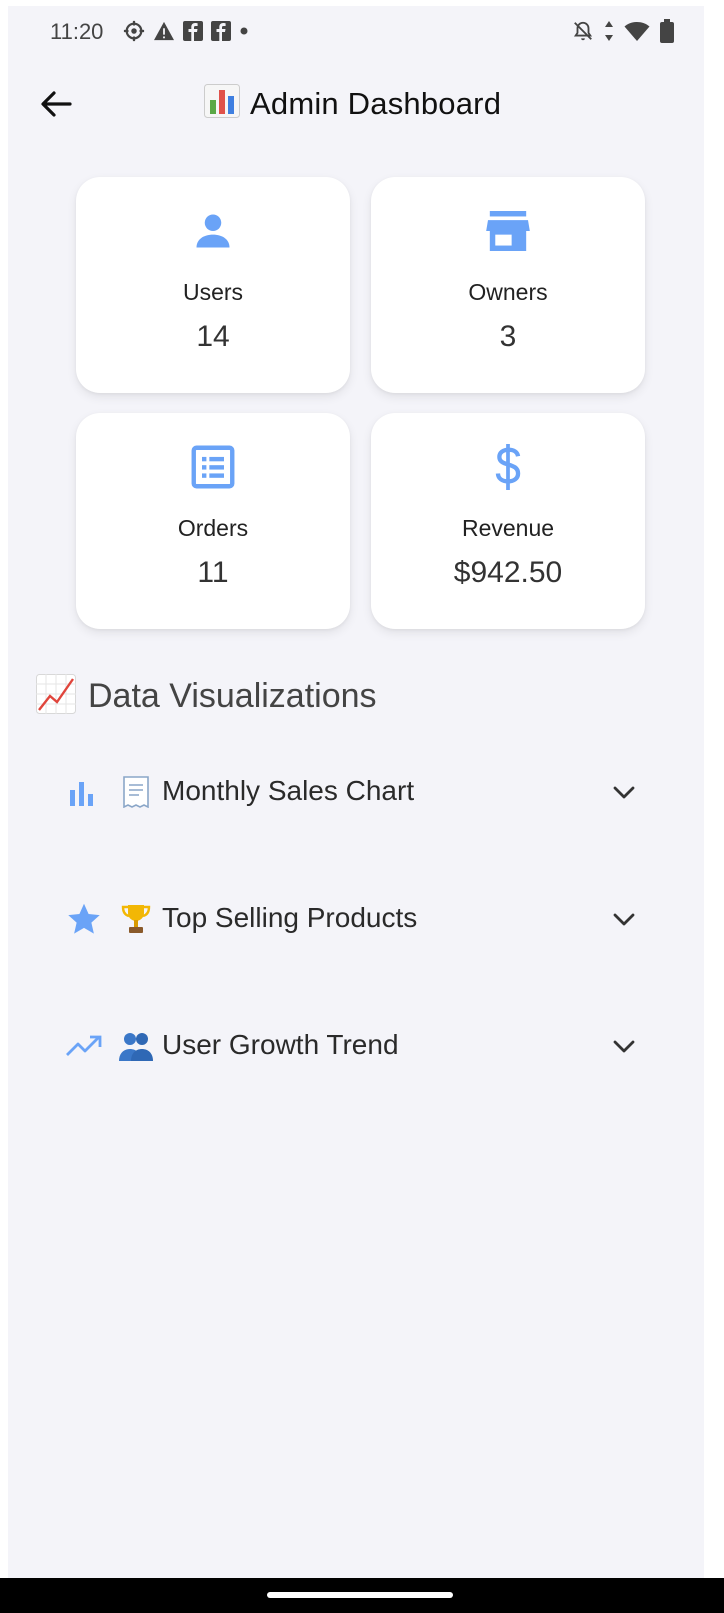  I want to click on stat-card-orders: Orders 11, so click(213, 521).